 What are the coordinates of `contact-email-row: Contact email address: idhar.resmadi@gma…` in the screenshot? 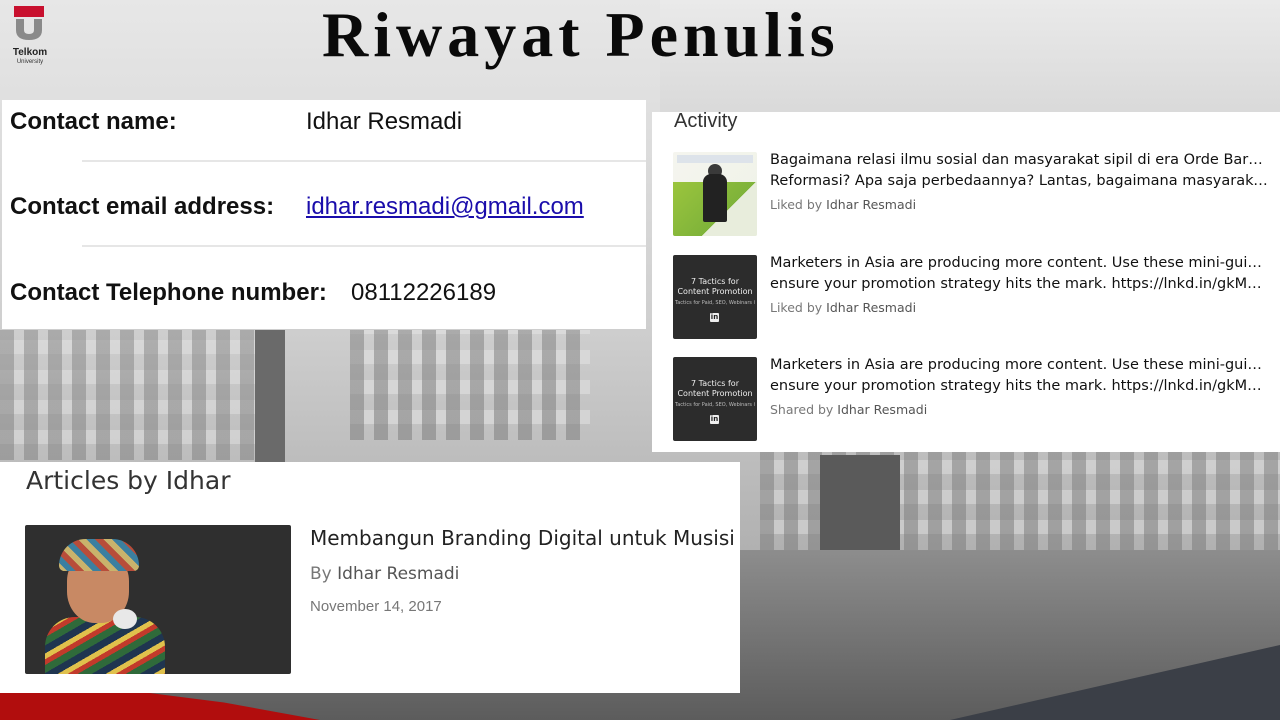 It's located at (297, 207).